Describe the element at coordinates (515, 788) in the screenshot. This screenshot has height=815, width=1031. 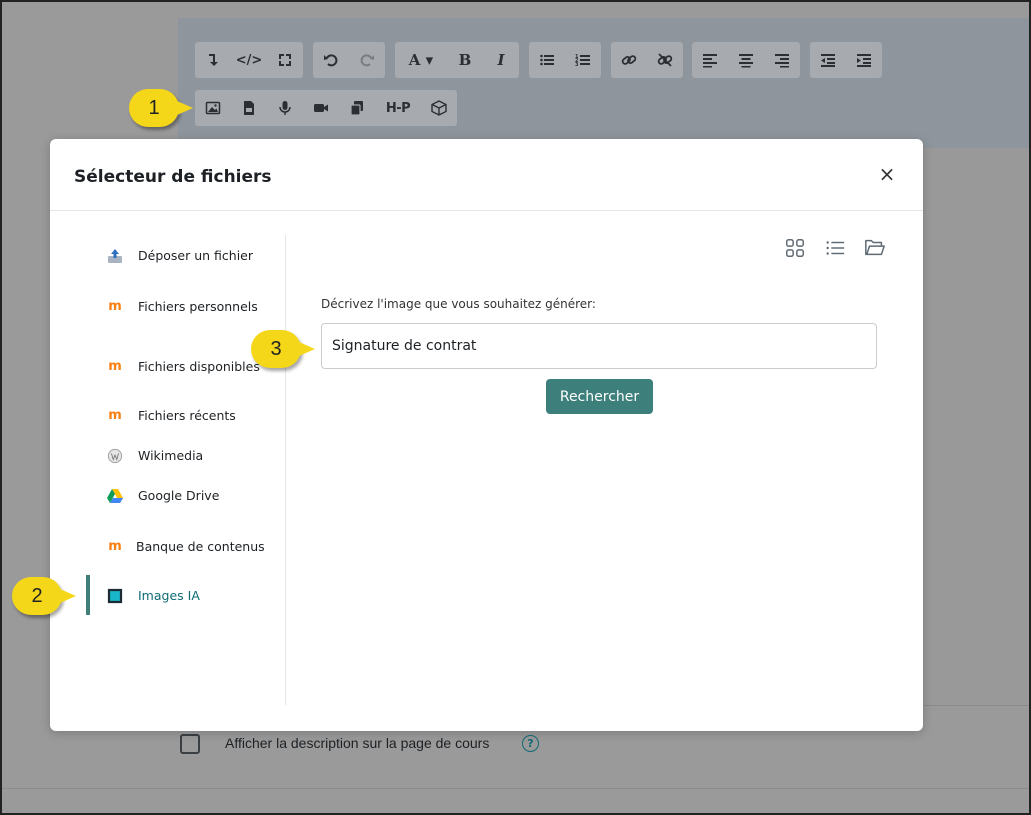
I see `divider` at that location.